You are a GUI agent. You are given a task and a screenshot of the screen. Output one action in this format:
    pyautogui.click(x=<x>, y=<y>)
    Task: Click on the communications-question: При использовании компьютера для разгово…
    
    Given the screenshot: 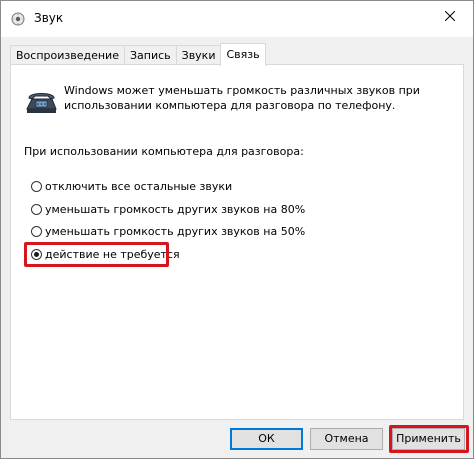 What is the action you would take?
    pyautogui.click(x=164, y=151)
    